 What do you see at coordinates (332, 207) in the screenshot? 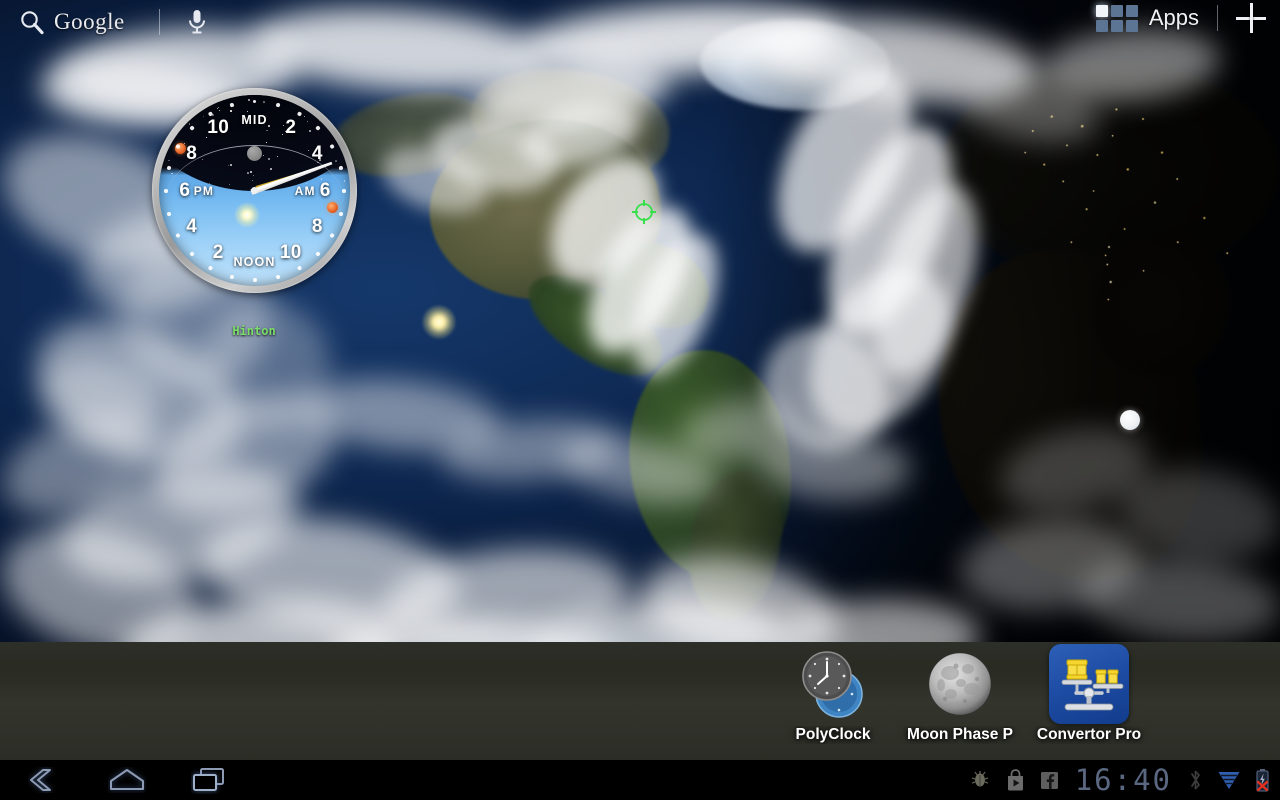
I see `sunset-dot` at bounding box center [332, 207].